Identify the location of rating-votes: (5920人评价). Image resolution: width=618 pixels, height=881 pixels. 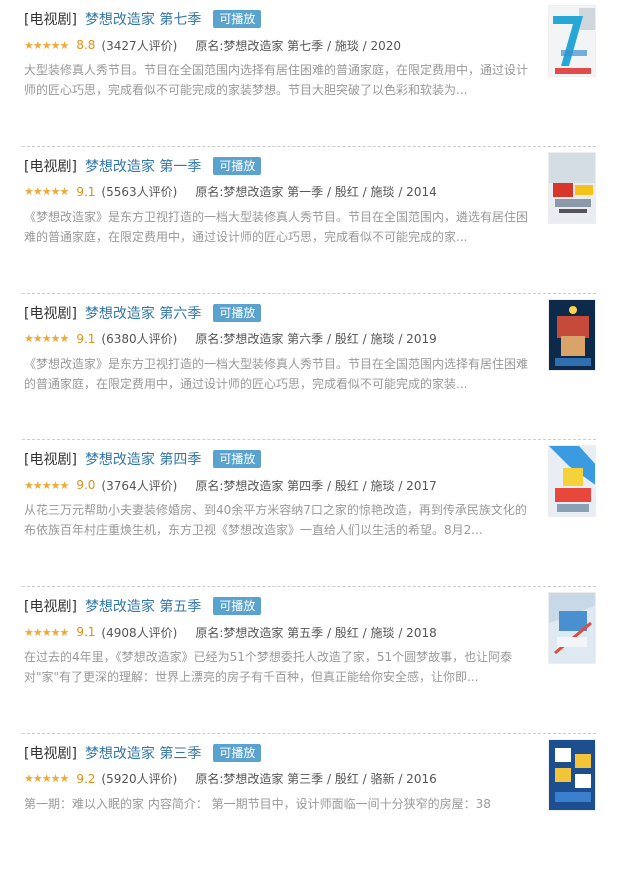
(139, 779).